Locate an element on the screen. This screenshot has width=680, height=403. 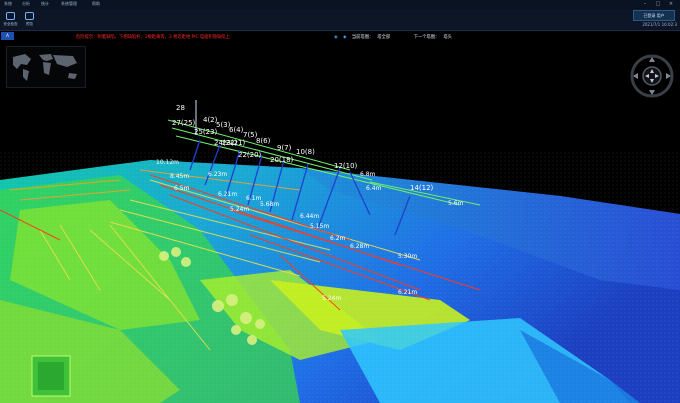
tower-label: 27(25) is located at coordinates (184, 123).